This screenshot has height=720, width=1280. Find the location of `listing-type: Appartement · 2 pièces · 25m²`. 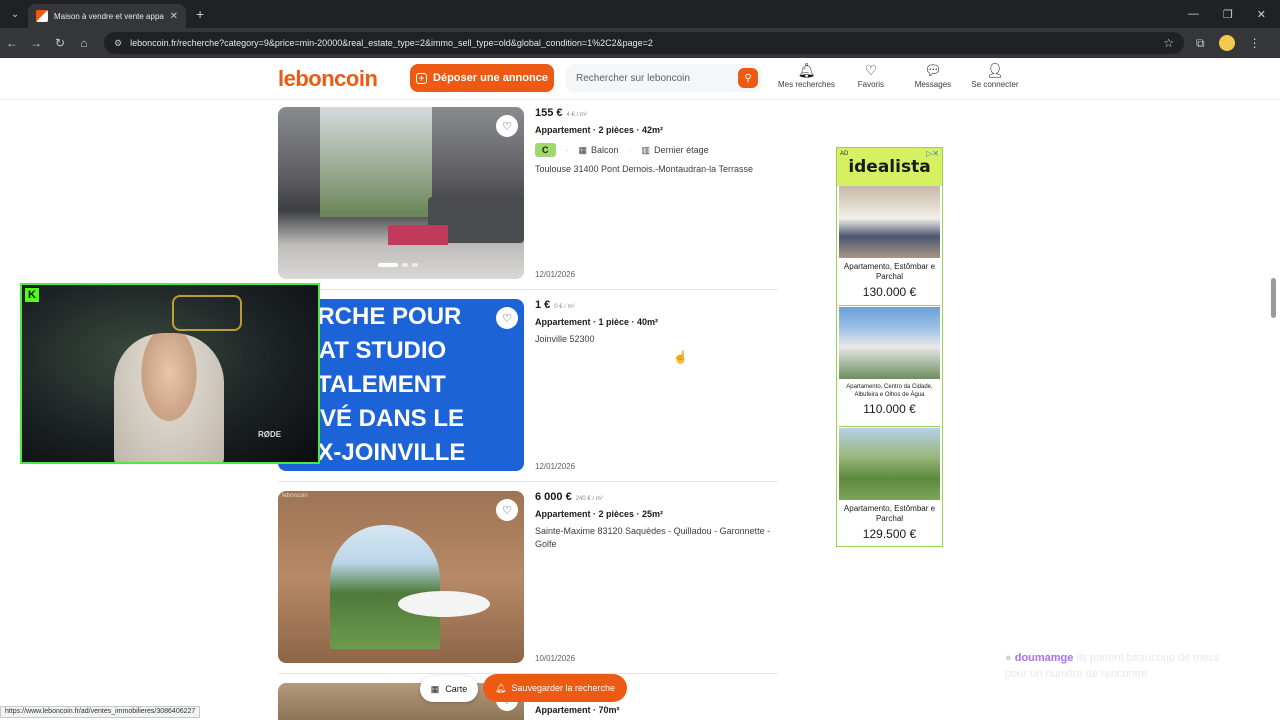

listing-type: Appartement · 2 pièces · 25m² is located at coordinates (599, 514).